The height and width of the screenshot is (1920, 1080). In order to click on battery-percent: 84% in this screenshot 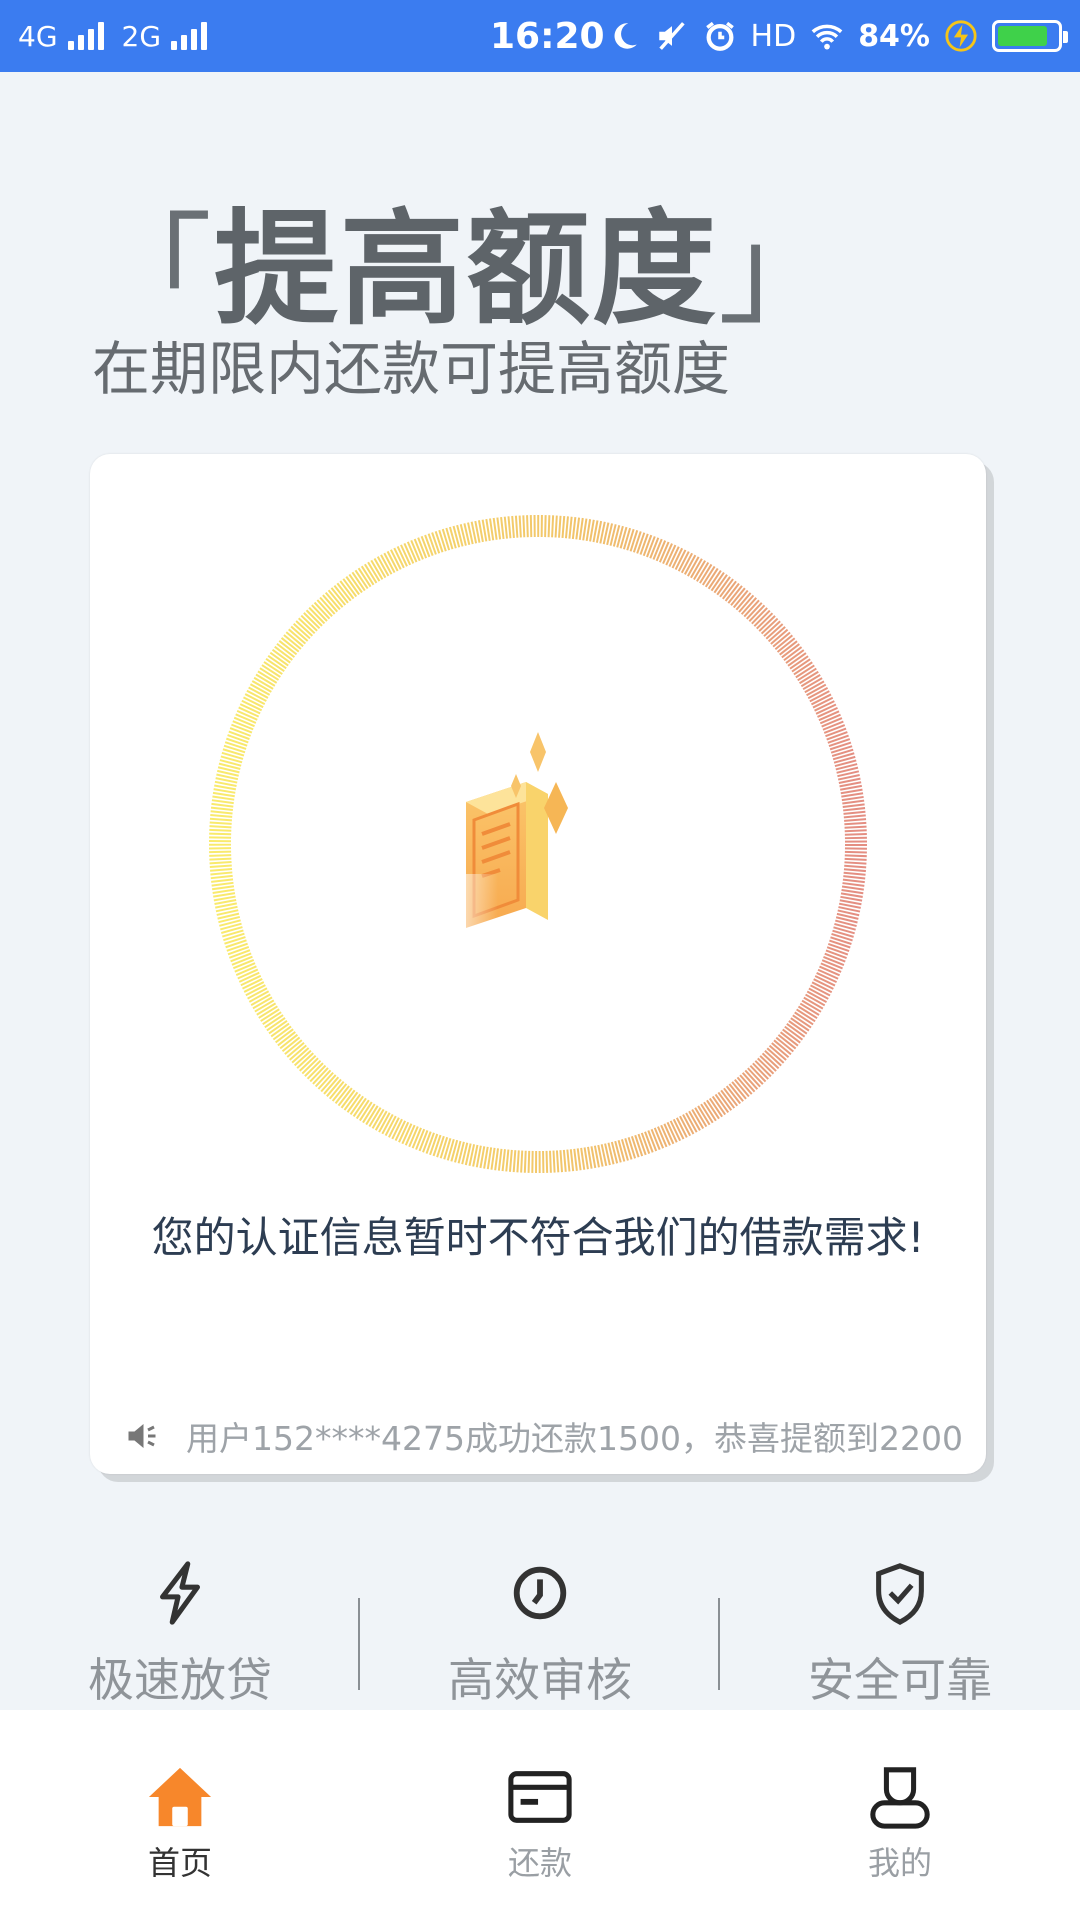, I will do `click(894, 36)`.